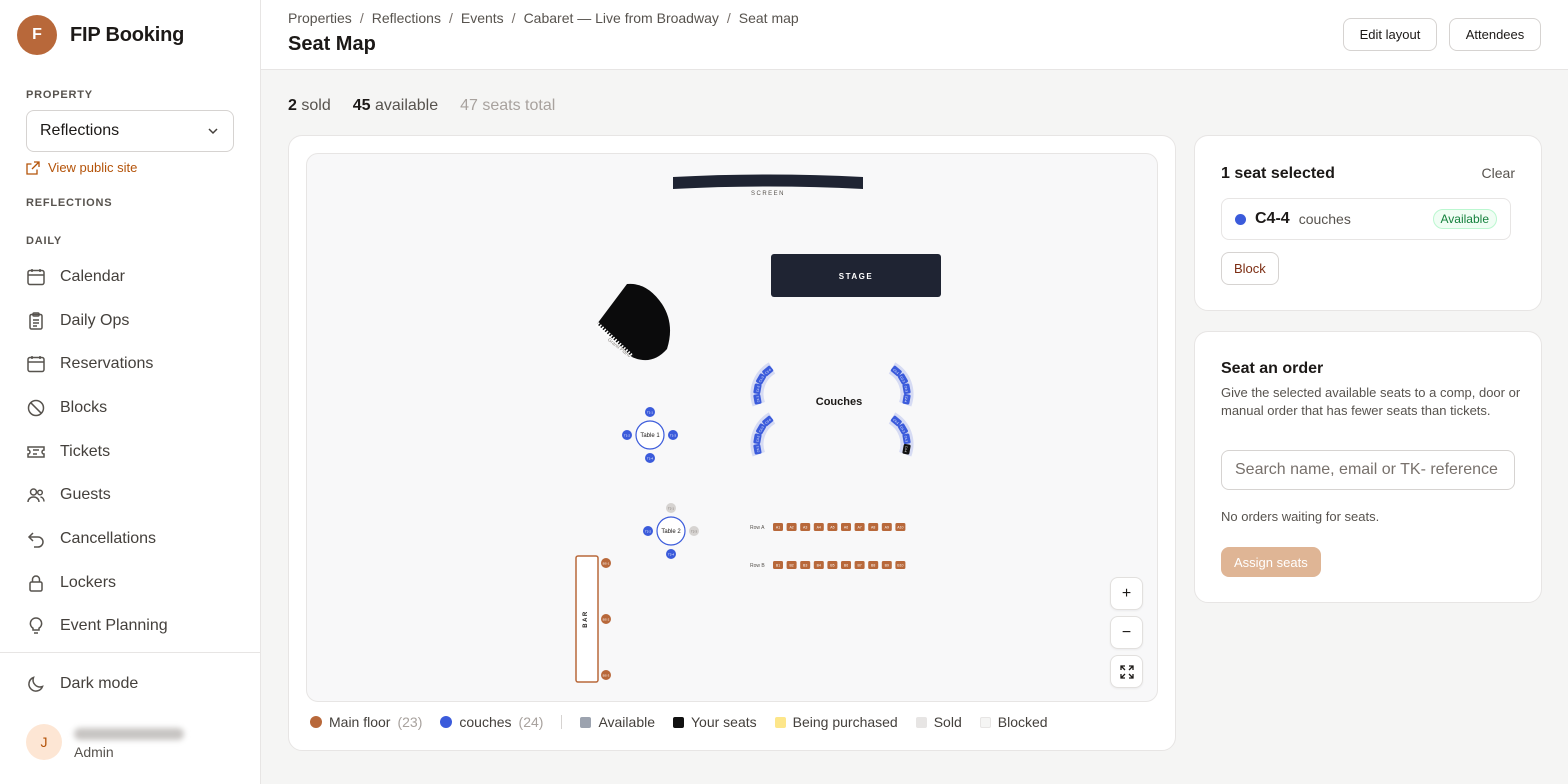 The height and width of the screenshot is (784, 1568). What do you see at coordinates (1126, 593) in the screenshot?
I see `zoom-in-button: +` at bounding box center [1126, 593].